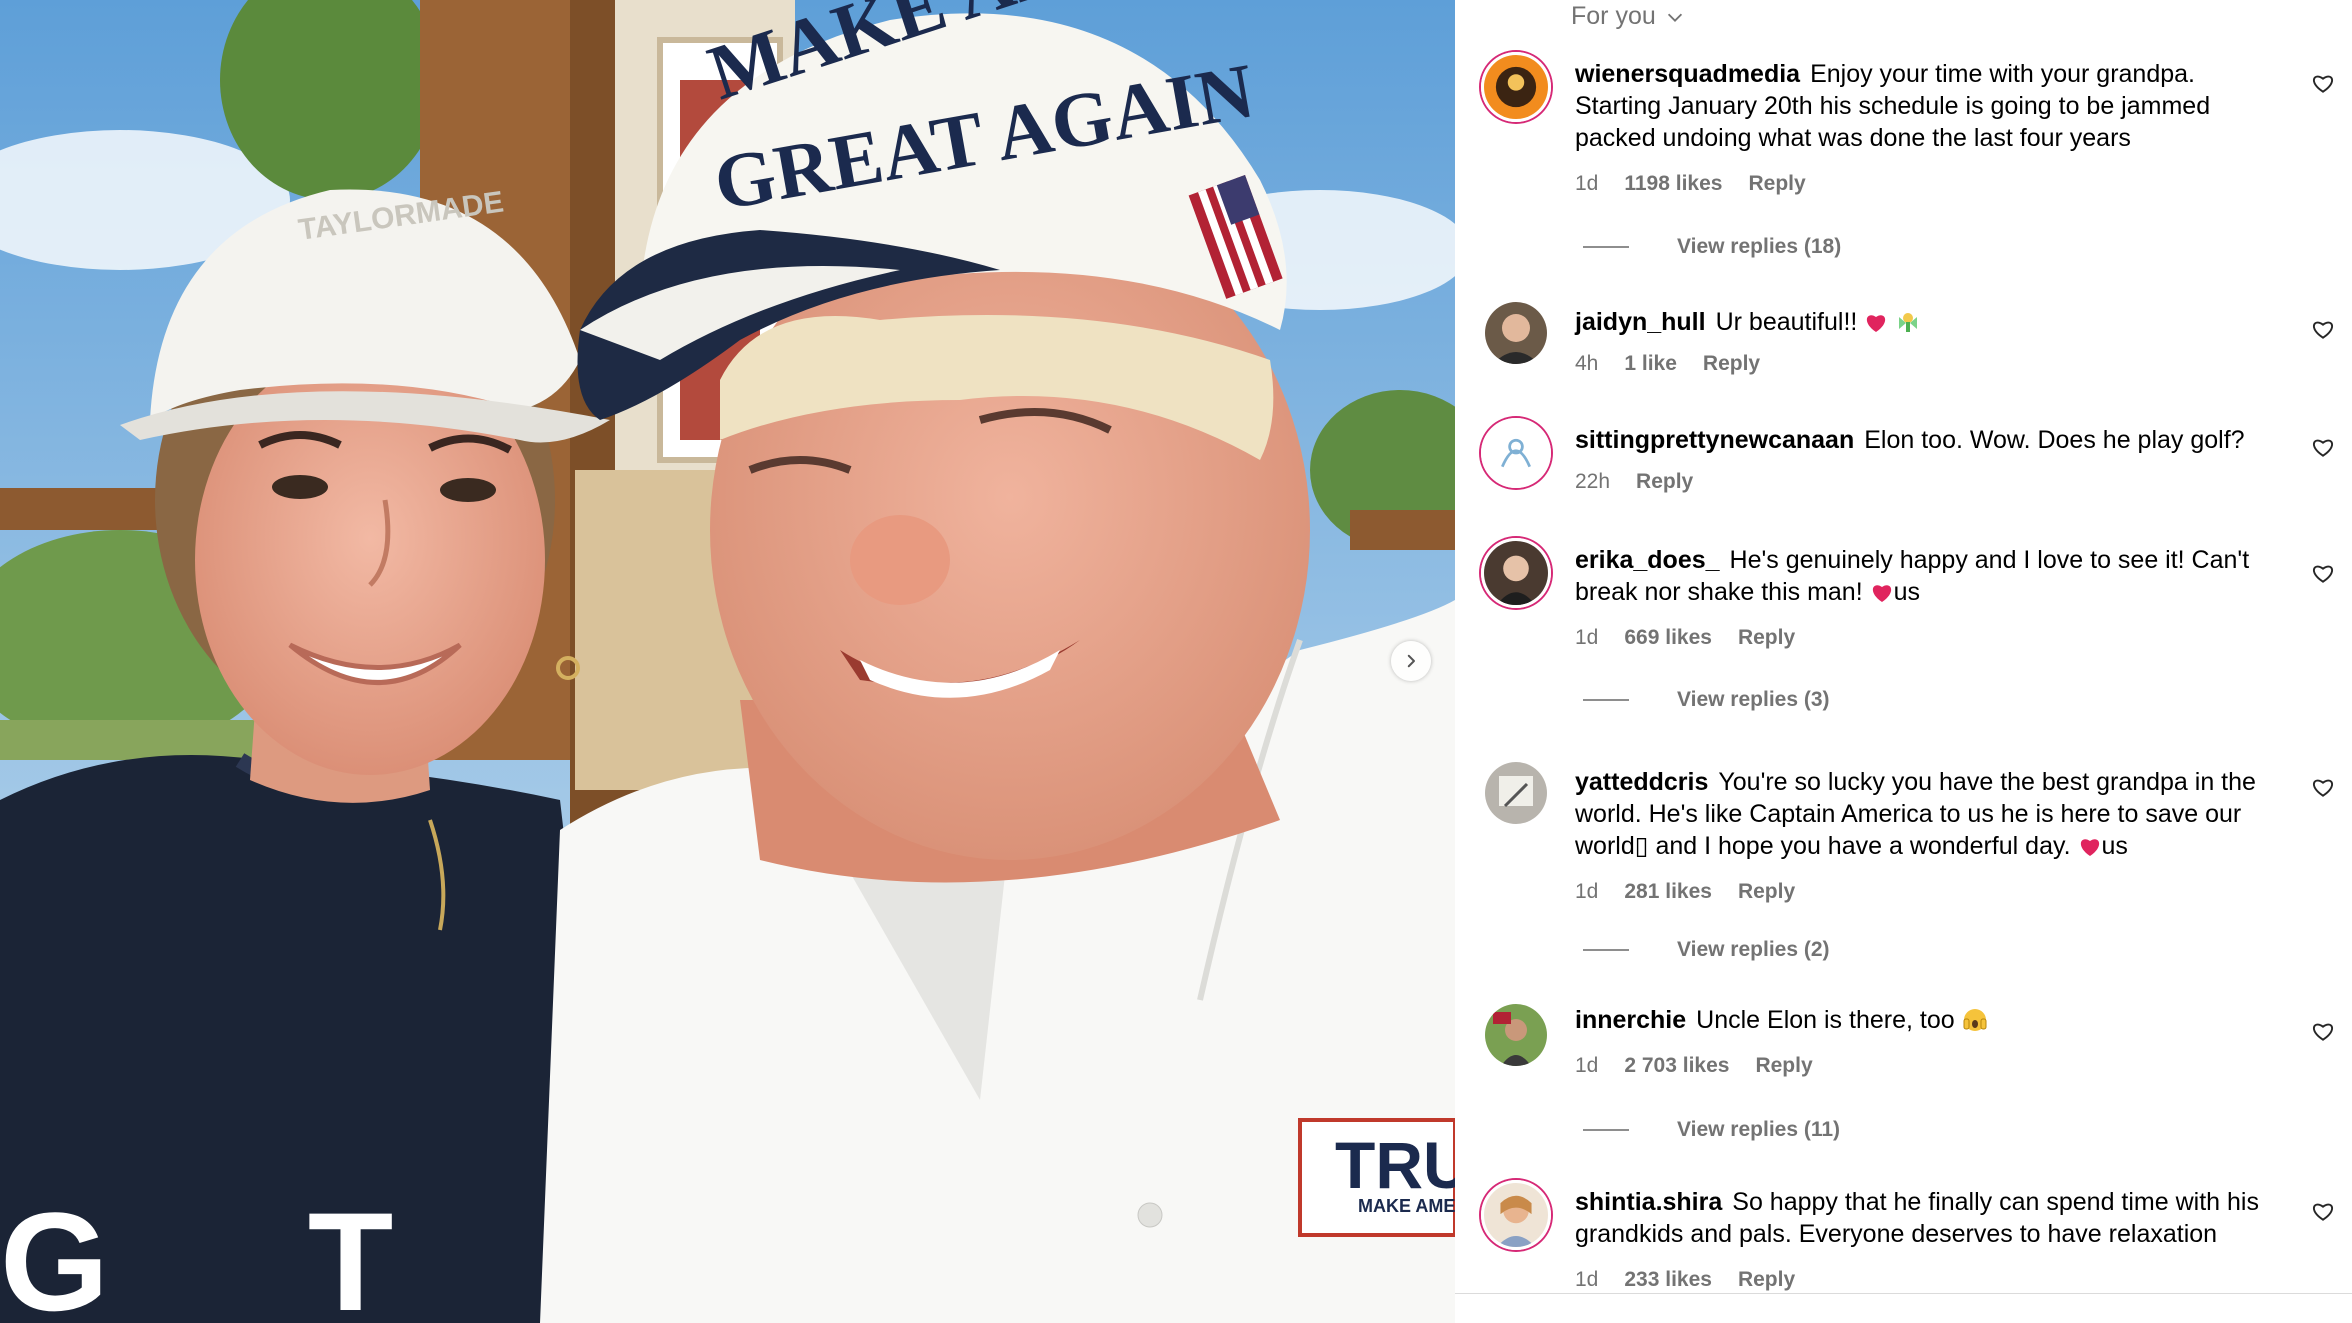 The image size is (2352, 1323). Describe the element at coordinates (1825, 1020) in the screenshot. I see `comment-text: Uncle Elon is there, too` at that location.